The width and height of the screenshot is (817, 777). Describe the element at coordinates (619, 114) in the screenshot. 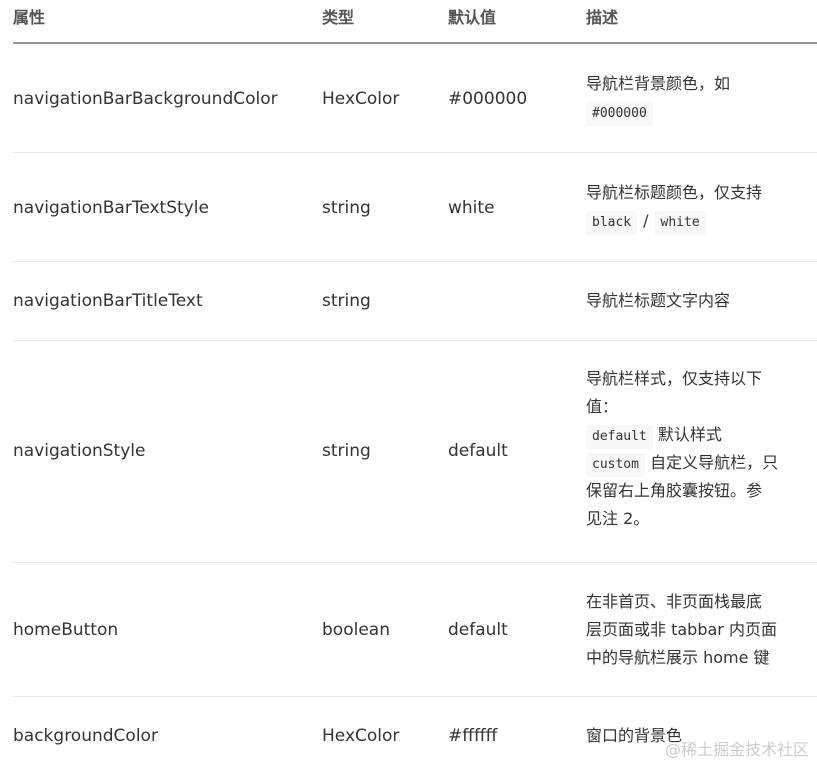

I see `code-snippet: #000000` at that location.